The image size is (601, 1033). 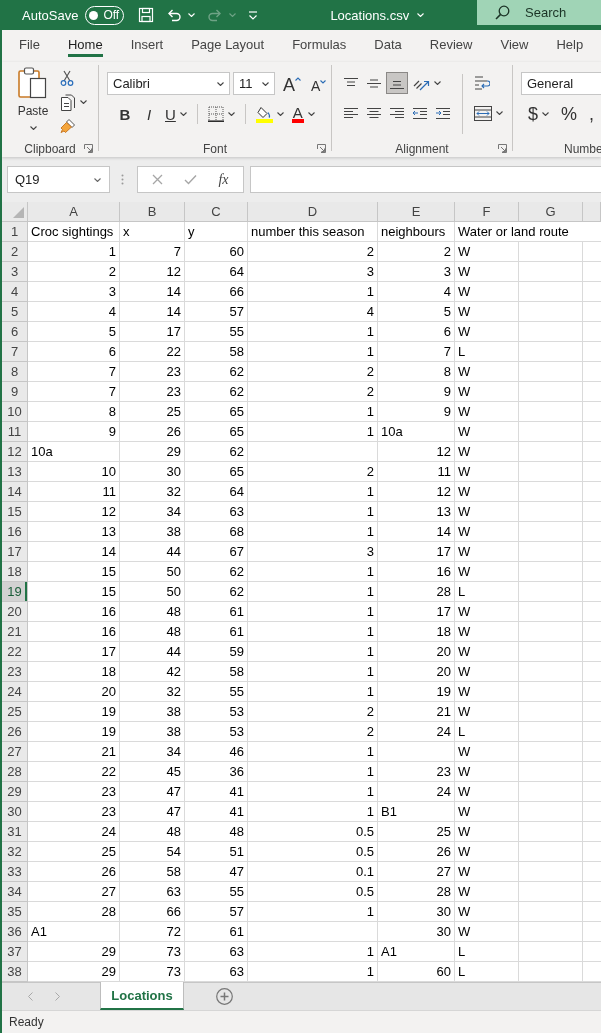 I want to click on row-header: 25, so click(x=15, y=712).